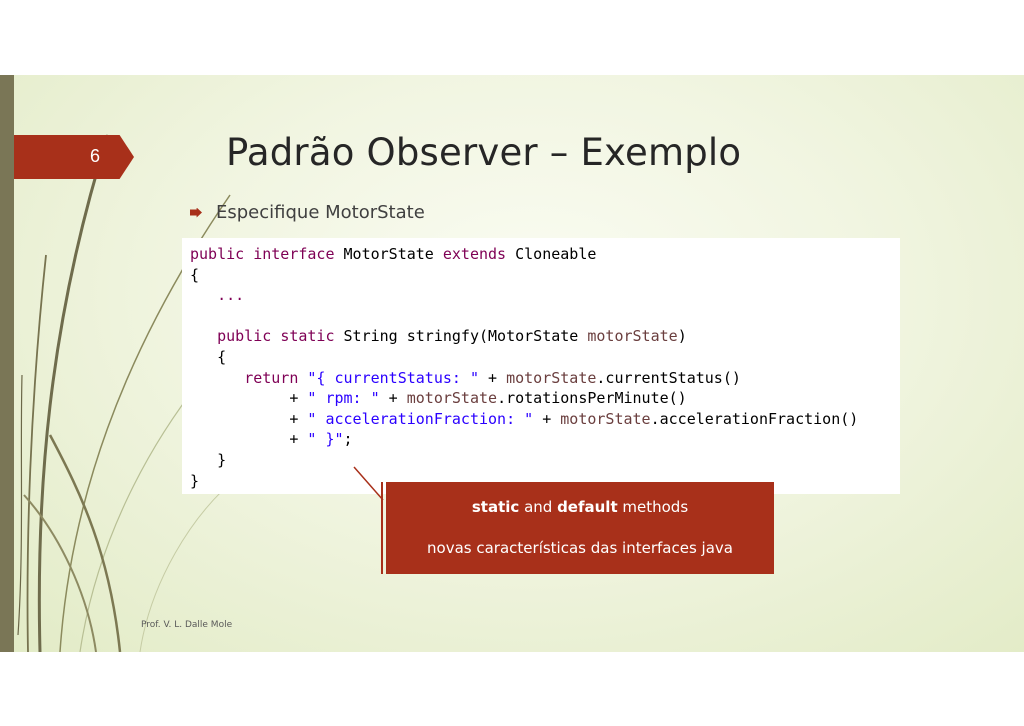  Describe the element at coordinates (382, 528) in the screenshot. I see `callout-side-bar` at that location.